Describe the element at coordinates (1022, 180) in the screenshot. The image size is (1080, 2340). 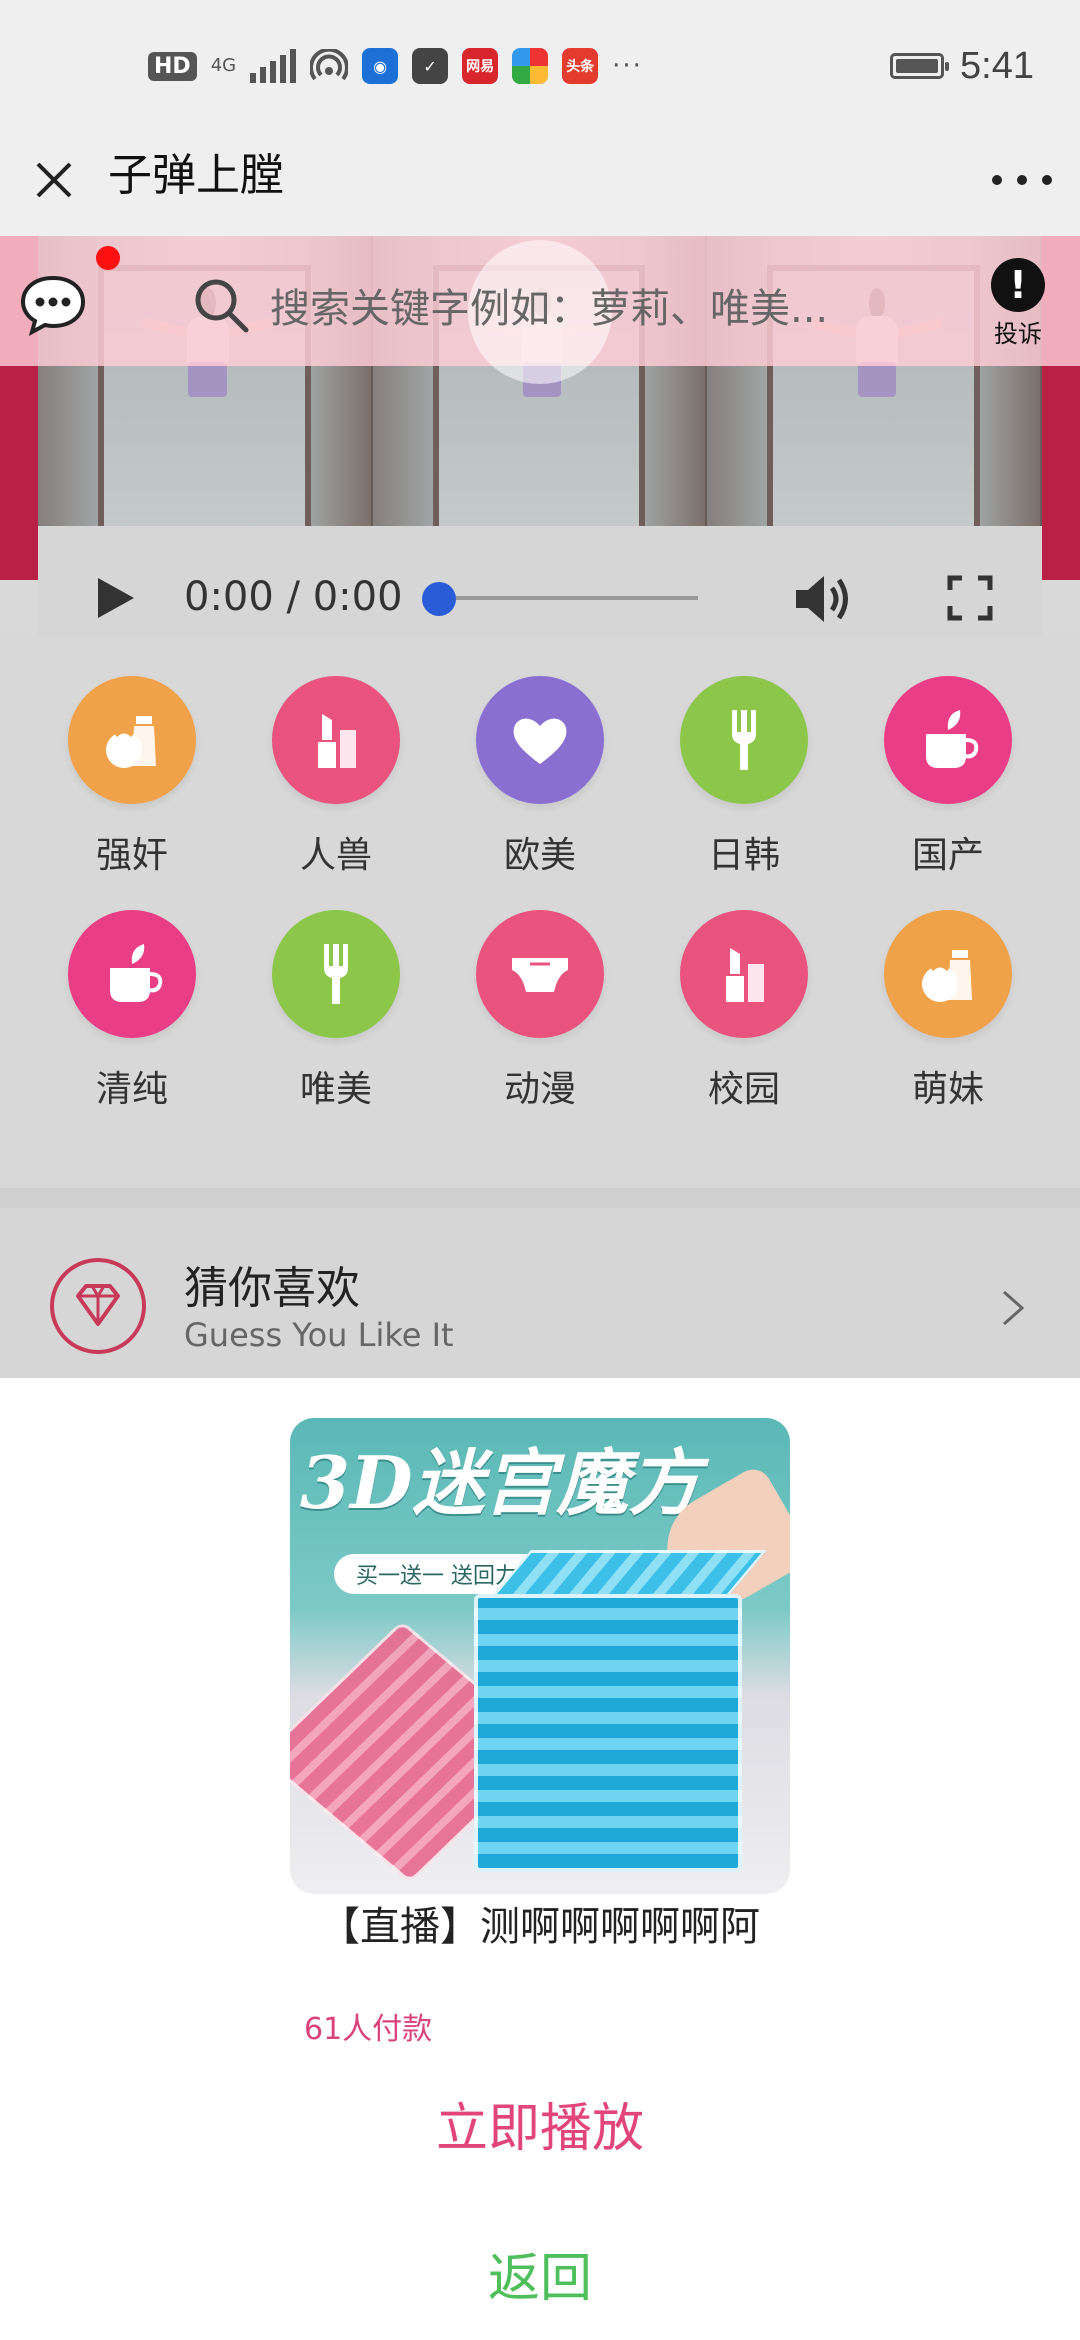
I see `more-menu-icon` at that location.